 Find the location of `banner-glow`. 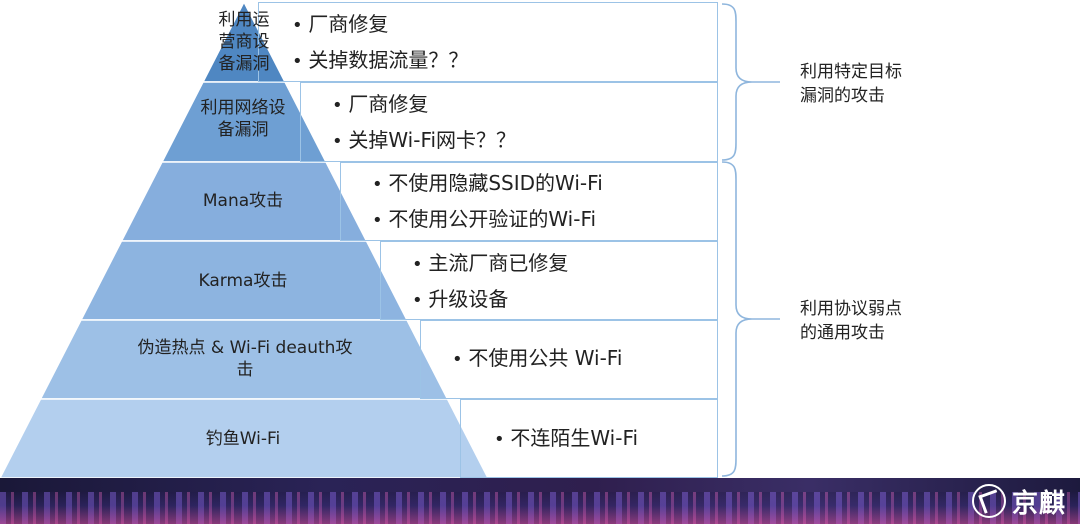

banner-glow is located at coordinates (540, 501).